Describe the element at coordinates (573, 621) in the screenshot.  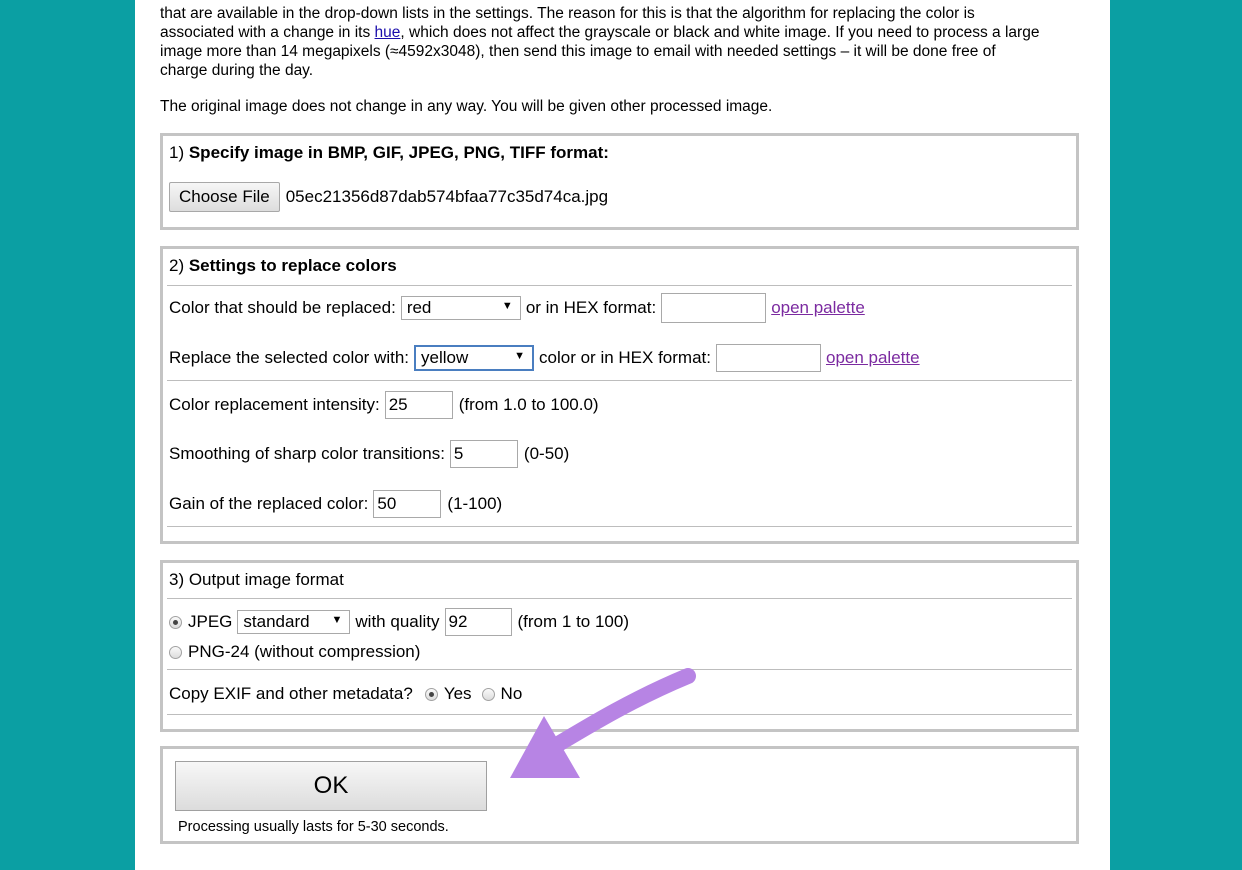
I see `quality-range: (from 1 to 100)` at that location.